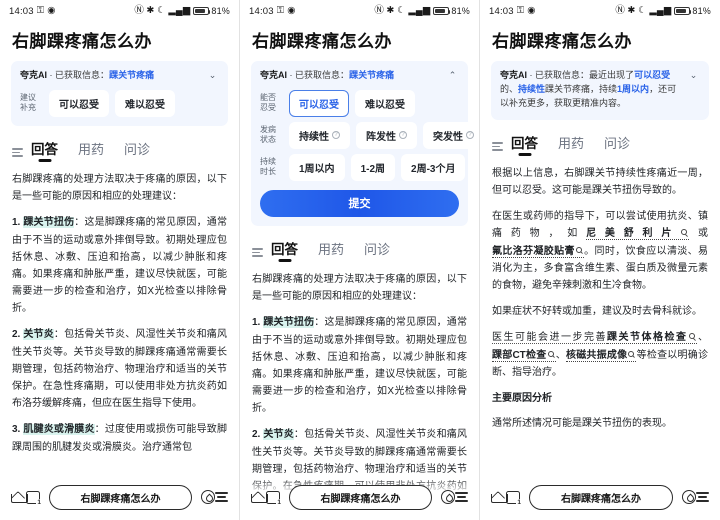 Image resolution: width=720 pixels, height=520 pixels. Describe the element at coordinates (452, 75) in the screenshot. I see `chevron-up-icon: ⌃` at that location.